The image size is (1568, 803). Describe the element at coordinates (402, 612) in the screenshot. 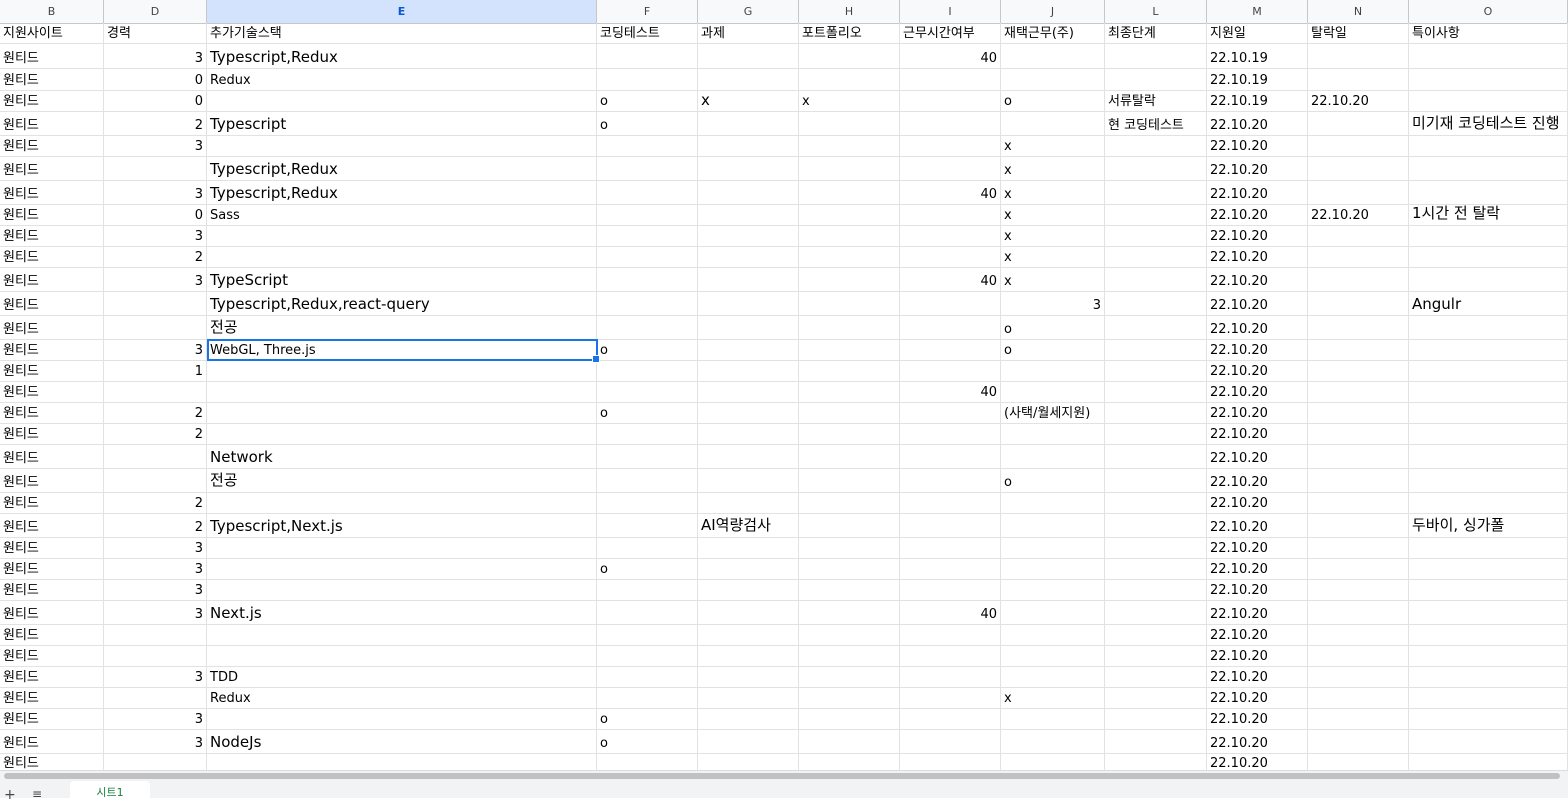

I see `cell: Next.js` at that location.